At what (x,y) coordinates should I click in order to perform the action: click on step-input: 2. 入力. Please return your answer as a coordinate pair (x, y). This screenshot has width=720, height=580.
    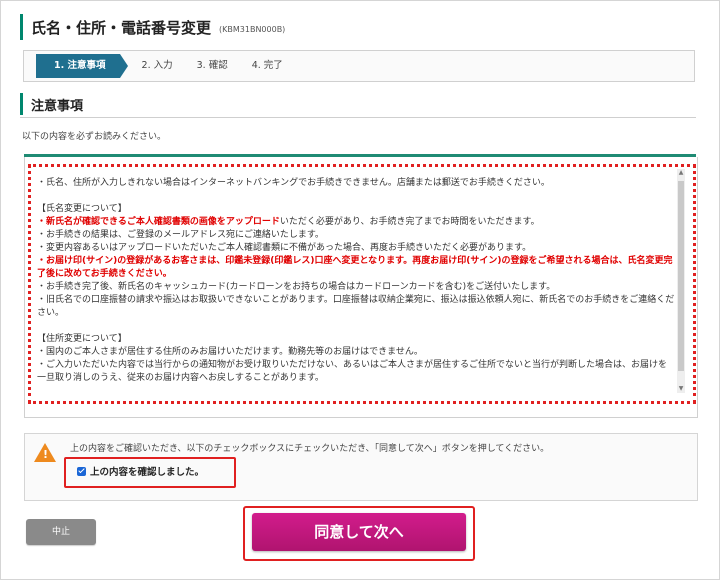
    Looking at the image, I should click on (157, 65).